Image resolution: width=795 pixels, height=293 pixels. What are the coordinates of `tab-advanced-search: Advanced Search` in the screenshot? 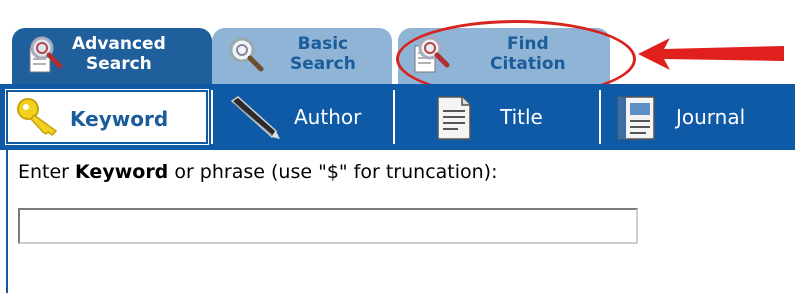 It's located at (112, 56).